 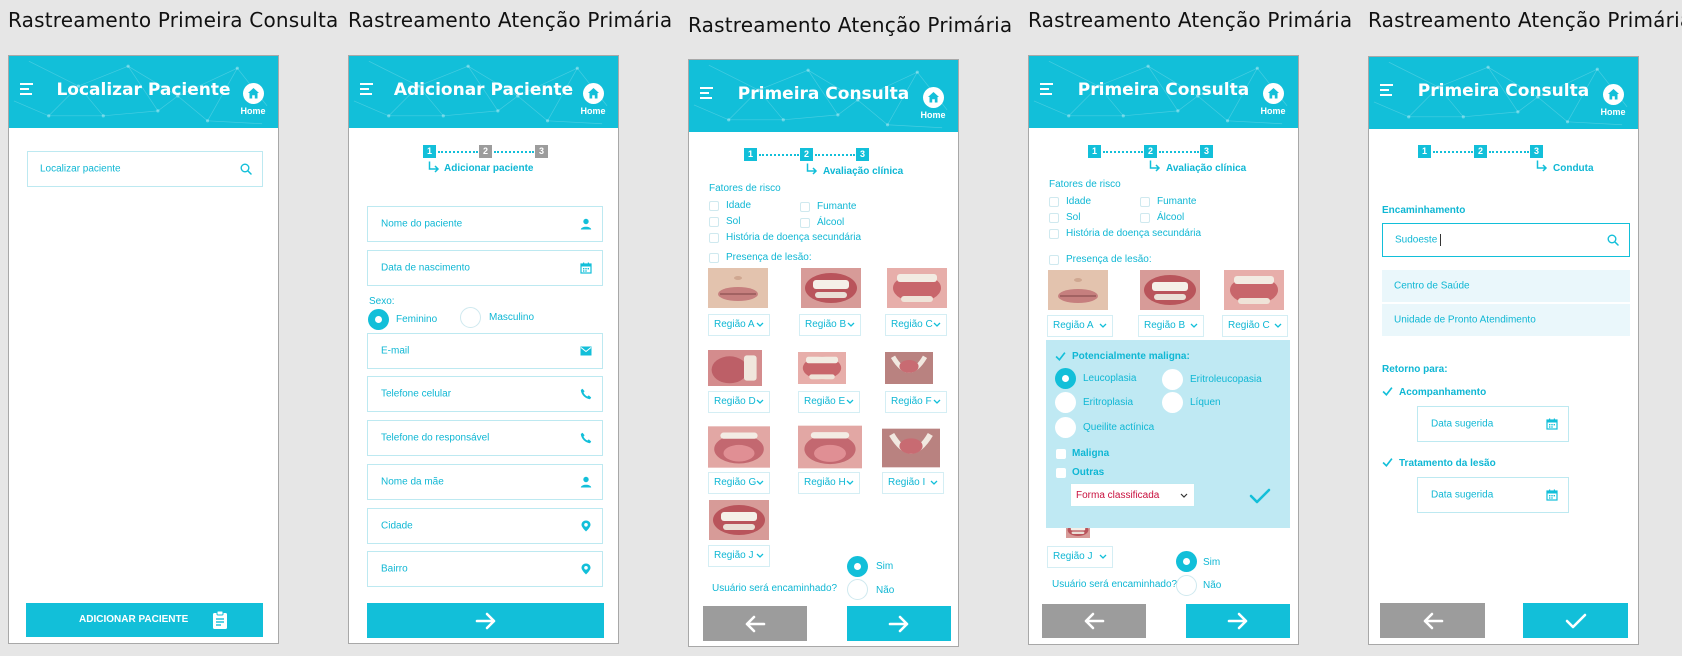 What do you see at coordinates (822, 368) in the screenshot?
I see `mouth-photo-e` at bounding box center [822, 368].